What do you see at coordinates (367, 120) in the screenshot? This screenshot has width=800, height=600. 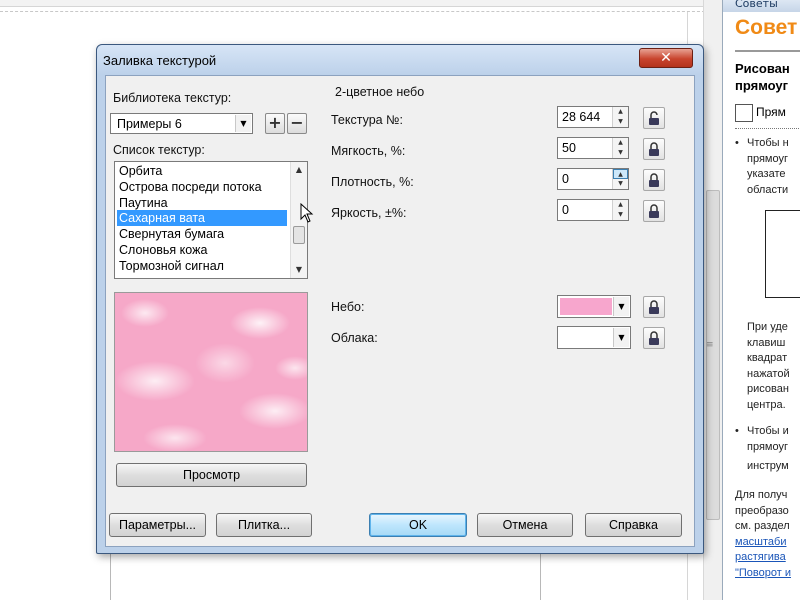 I see `texture-number-label: Текстура №:` at bounding box center [367, 120].